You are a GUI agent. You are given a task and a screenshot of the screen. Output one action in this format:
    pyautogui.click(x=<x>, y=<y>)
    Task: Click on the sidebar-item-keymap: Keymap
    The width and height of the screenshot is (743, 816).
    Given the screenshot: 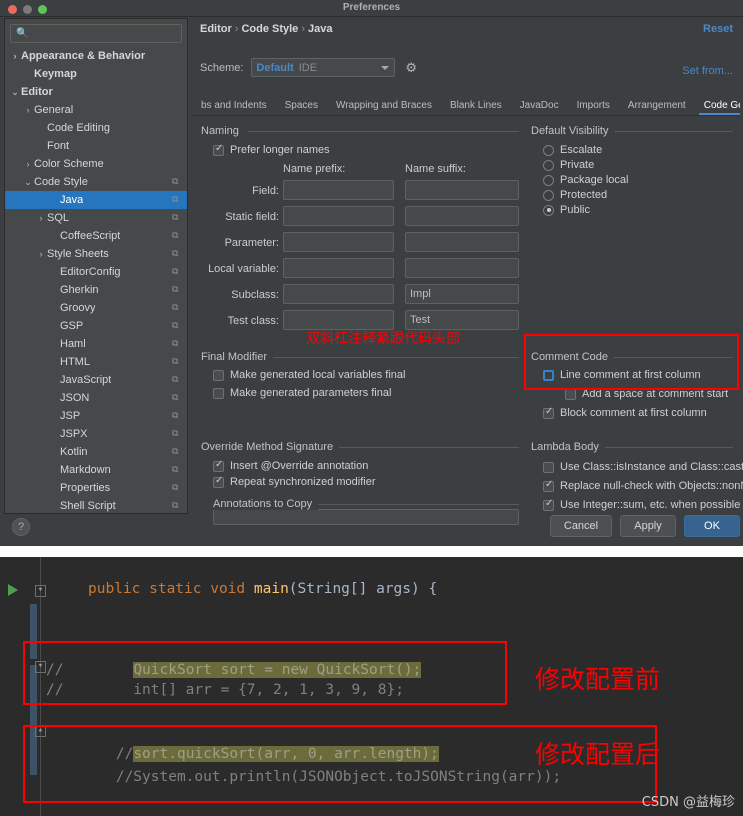 What is the action you would take?
    pyautogui.click(x=96, y=74)
    